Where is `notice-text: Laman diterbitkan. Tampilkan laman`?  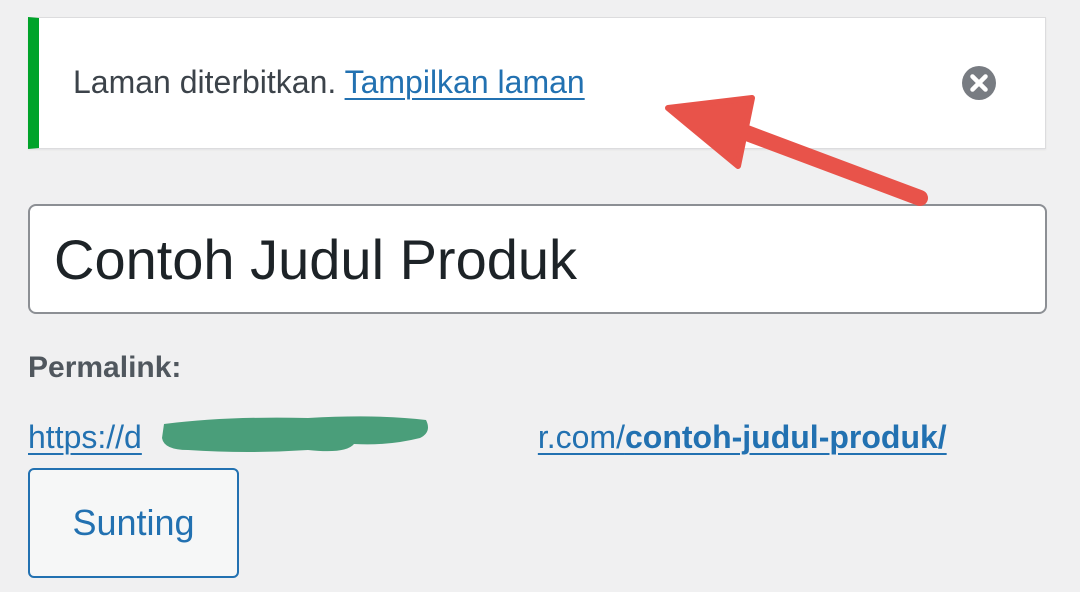 notice-text: Laman diterbitkan. Tampilkan laman is located at coordinates (329, 82).